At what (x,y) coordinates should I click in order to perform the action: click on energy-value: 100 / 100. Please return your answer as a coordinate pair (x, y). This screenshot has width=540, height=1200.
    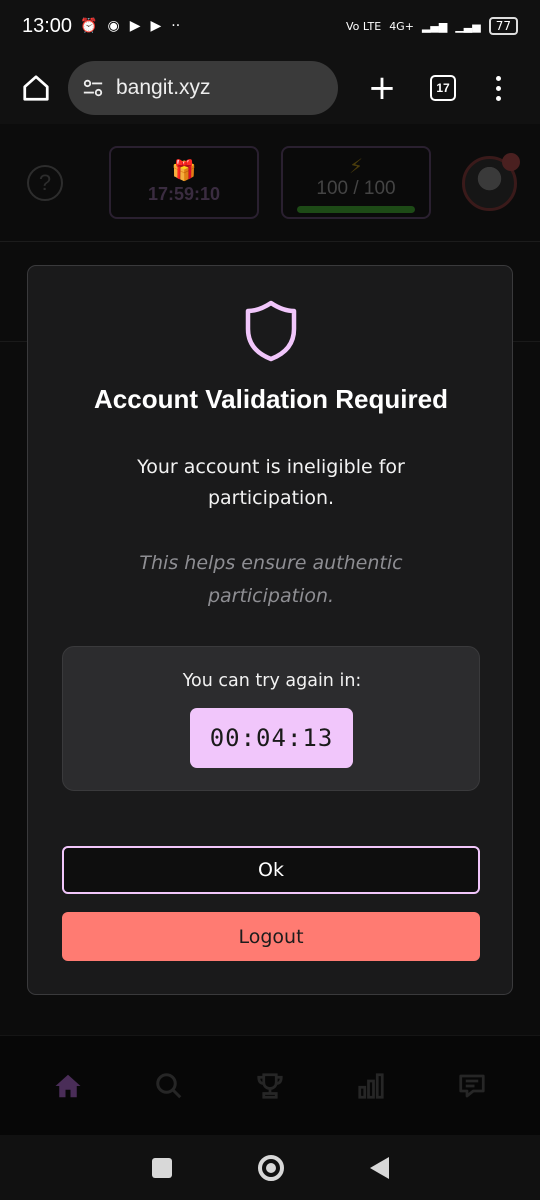
    Looking at the image, I should click on (356, 188).